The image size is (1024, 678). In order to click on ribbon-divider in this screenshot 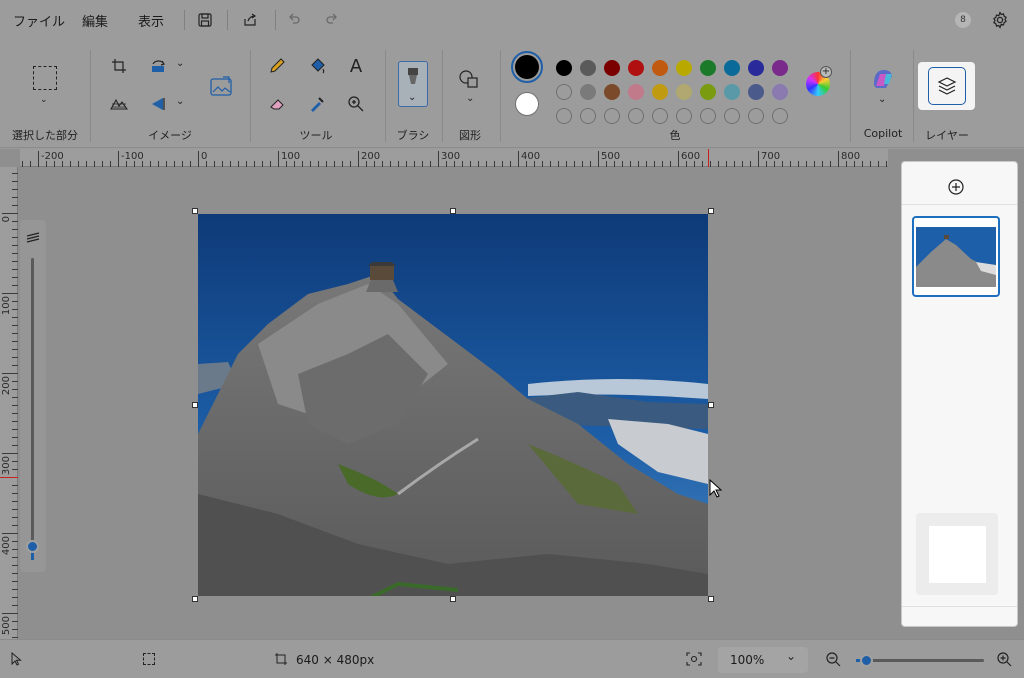, I will do `click(850, 96)`.